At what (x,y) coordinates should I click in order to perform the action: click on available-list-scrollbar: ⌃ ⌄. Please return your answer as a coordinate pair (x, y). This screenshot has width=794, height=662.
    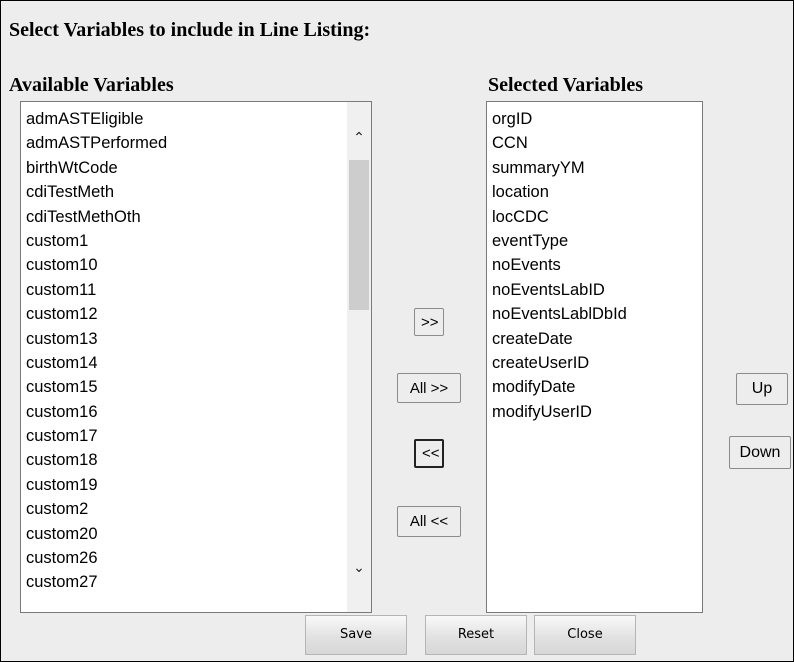
    Looking at the image, I should click on (359, 357).